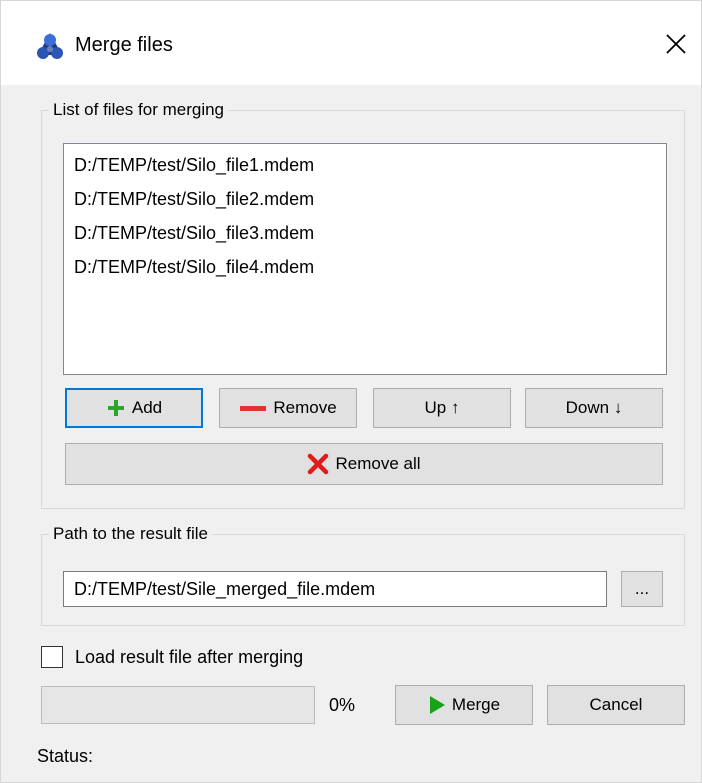 This screenshot has width=702, height=783. I want to click on red-x-icon, so click(318, 464).